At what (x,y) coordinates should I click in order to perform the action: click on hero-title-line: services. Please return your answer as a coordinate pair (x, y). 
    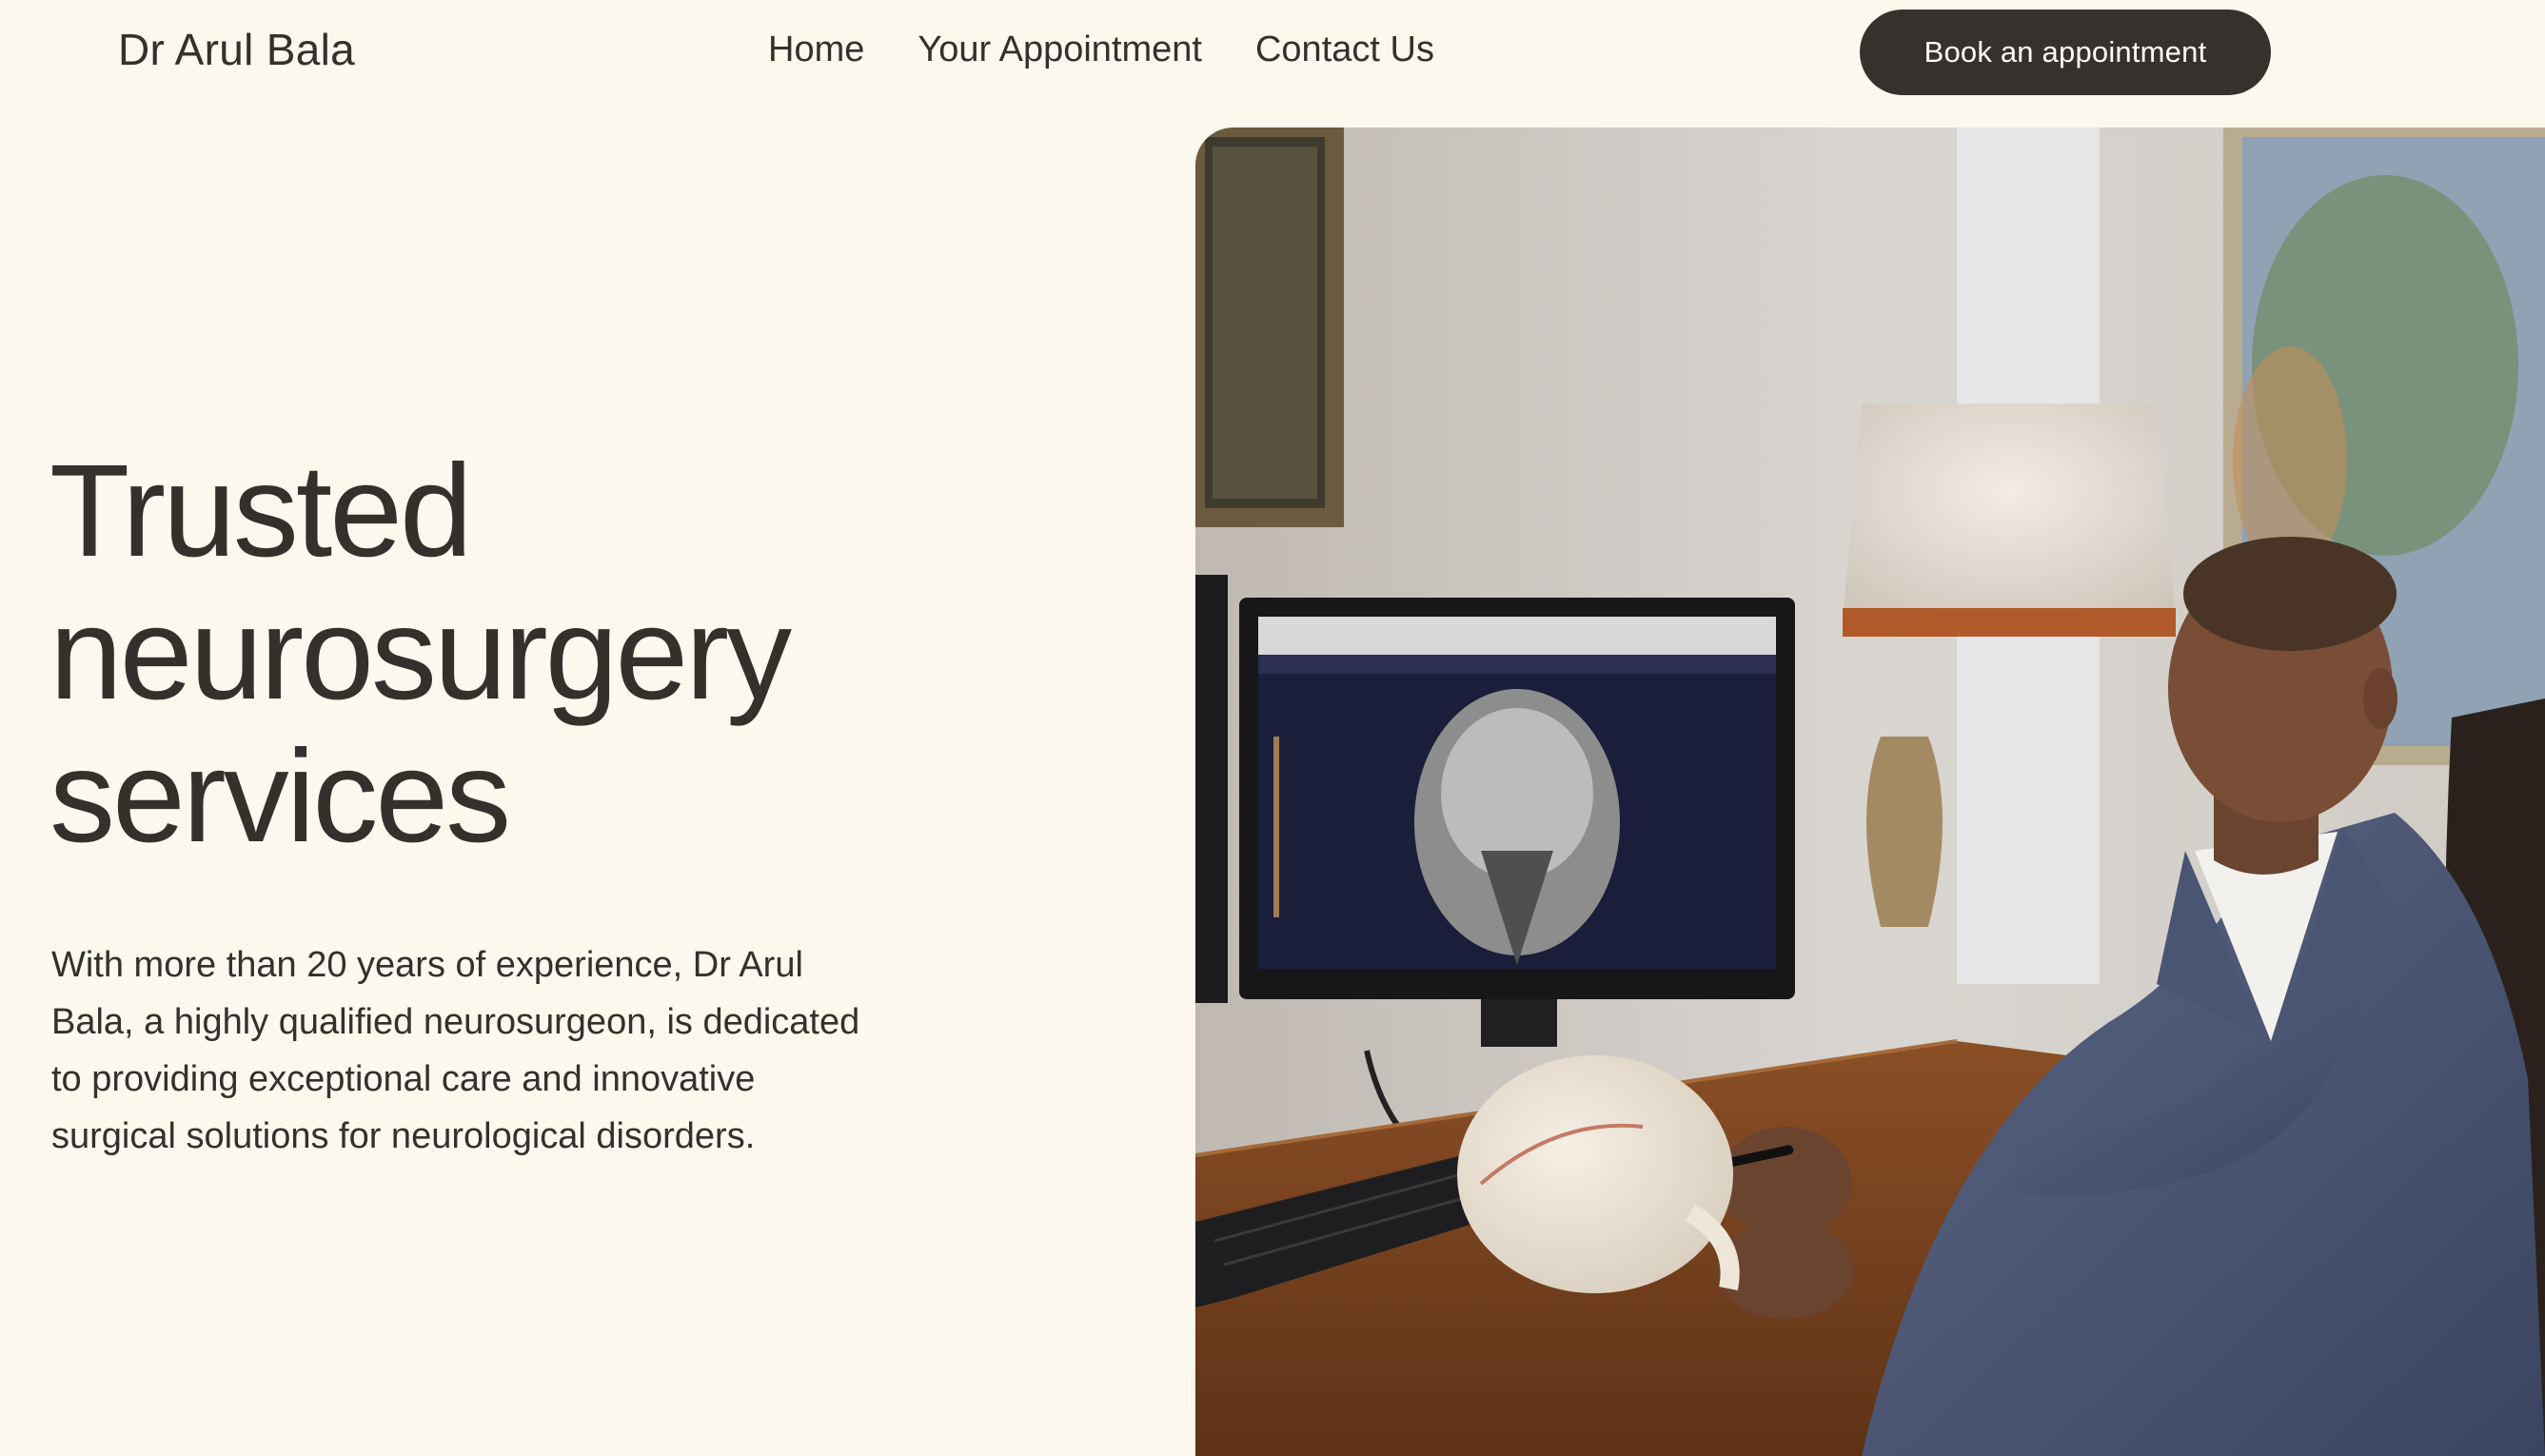
    Looking at the image, I should click on (280, 796).